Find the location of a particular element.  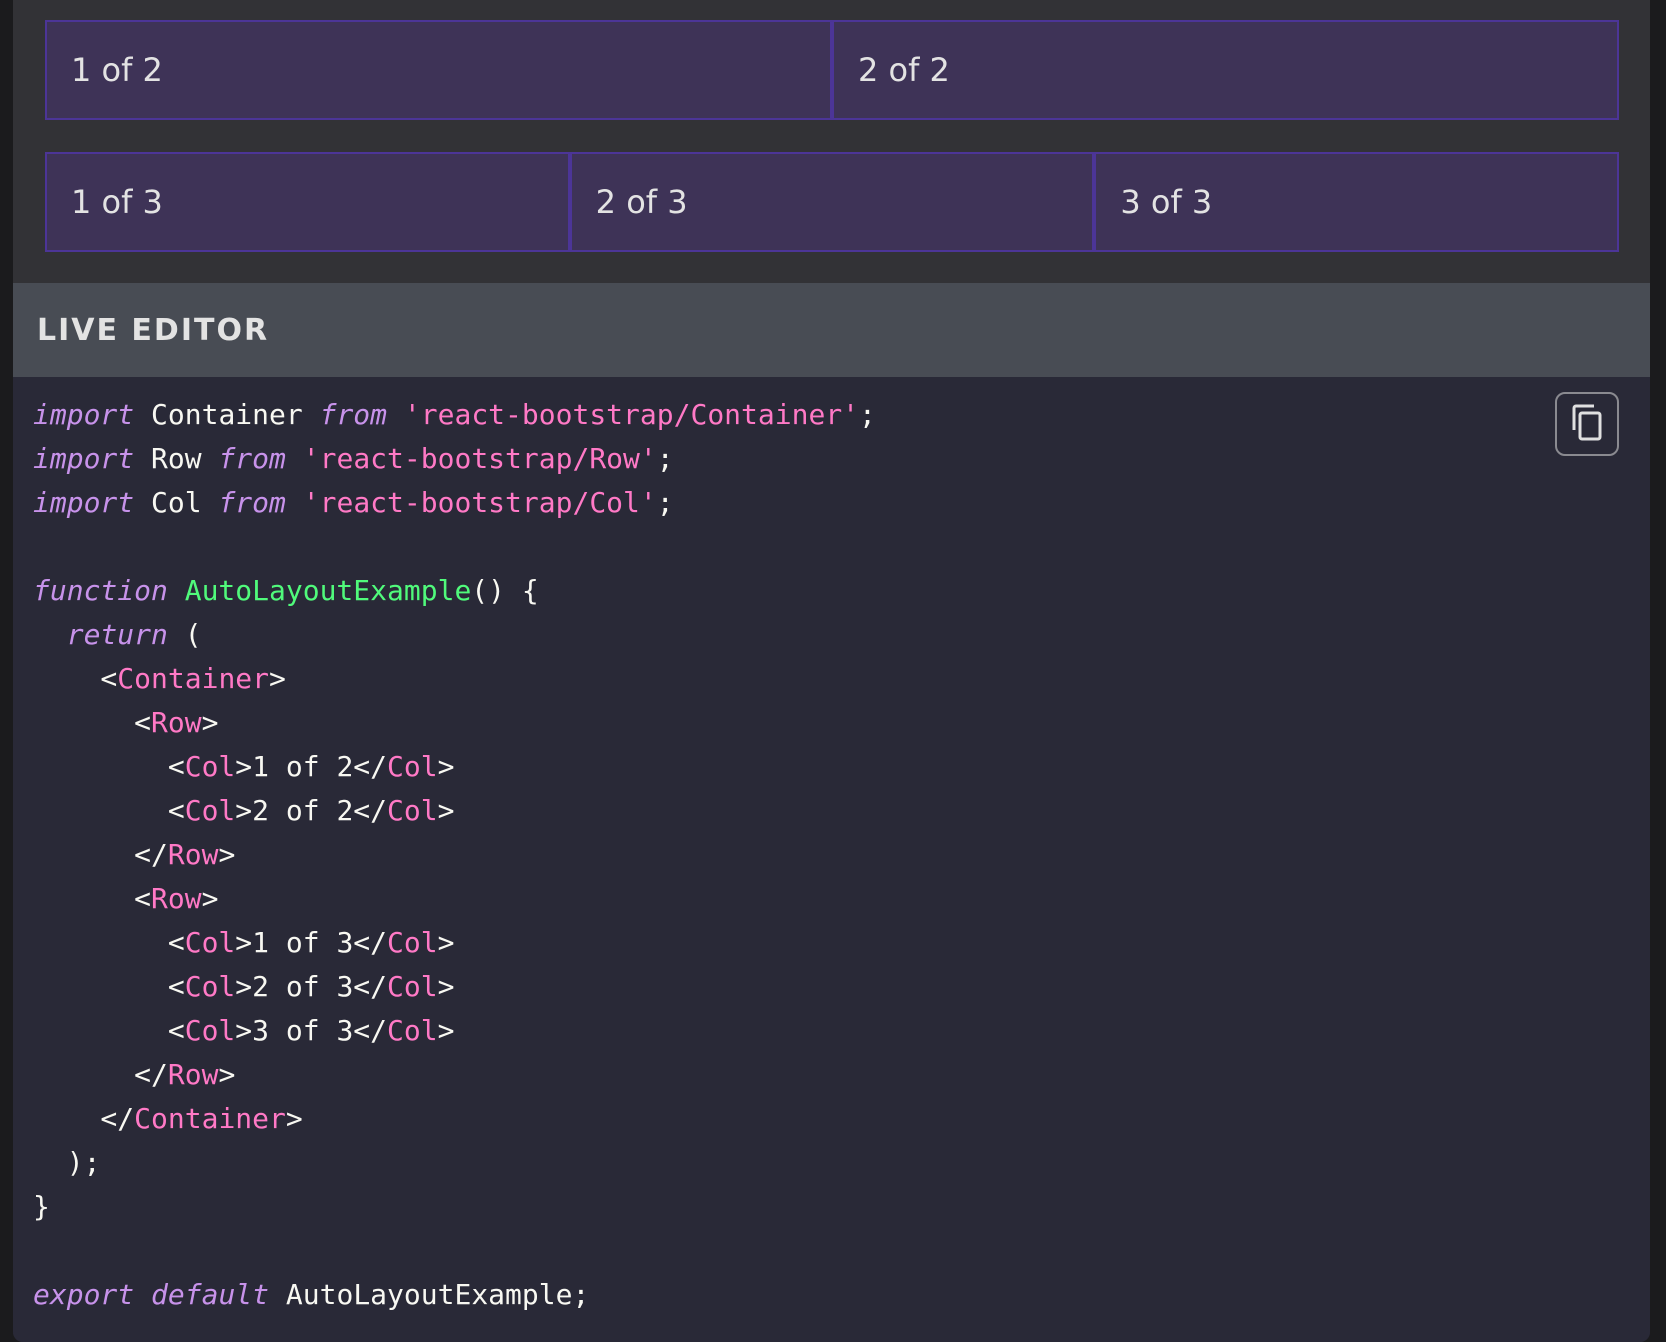

code-line: import Col from 'react-bootstrap/Col'; is located at coordinates (454, 503).